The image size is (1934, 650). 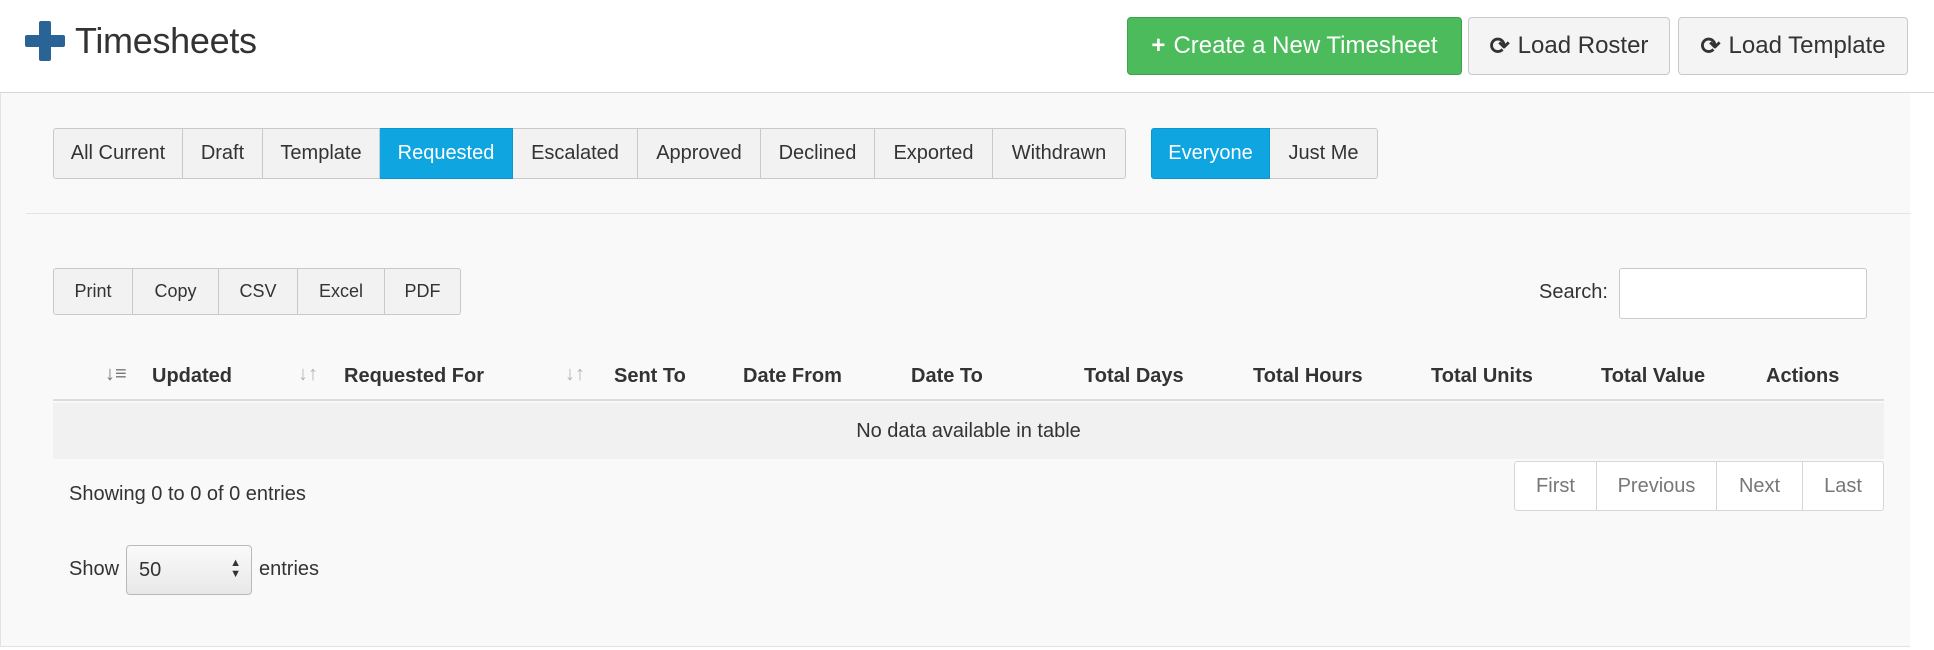 What do you see at coordinates (176, 291) in the screenshot?
I see `copy-button: Copy` at bounding box center [176, 291].